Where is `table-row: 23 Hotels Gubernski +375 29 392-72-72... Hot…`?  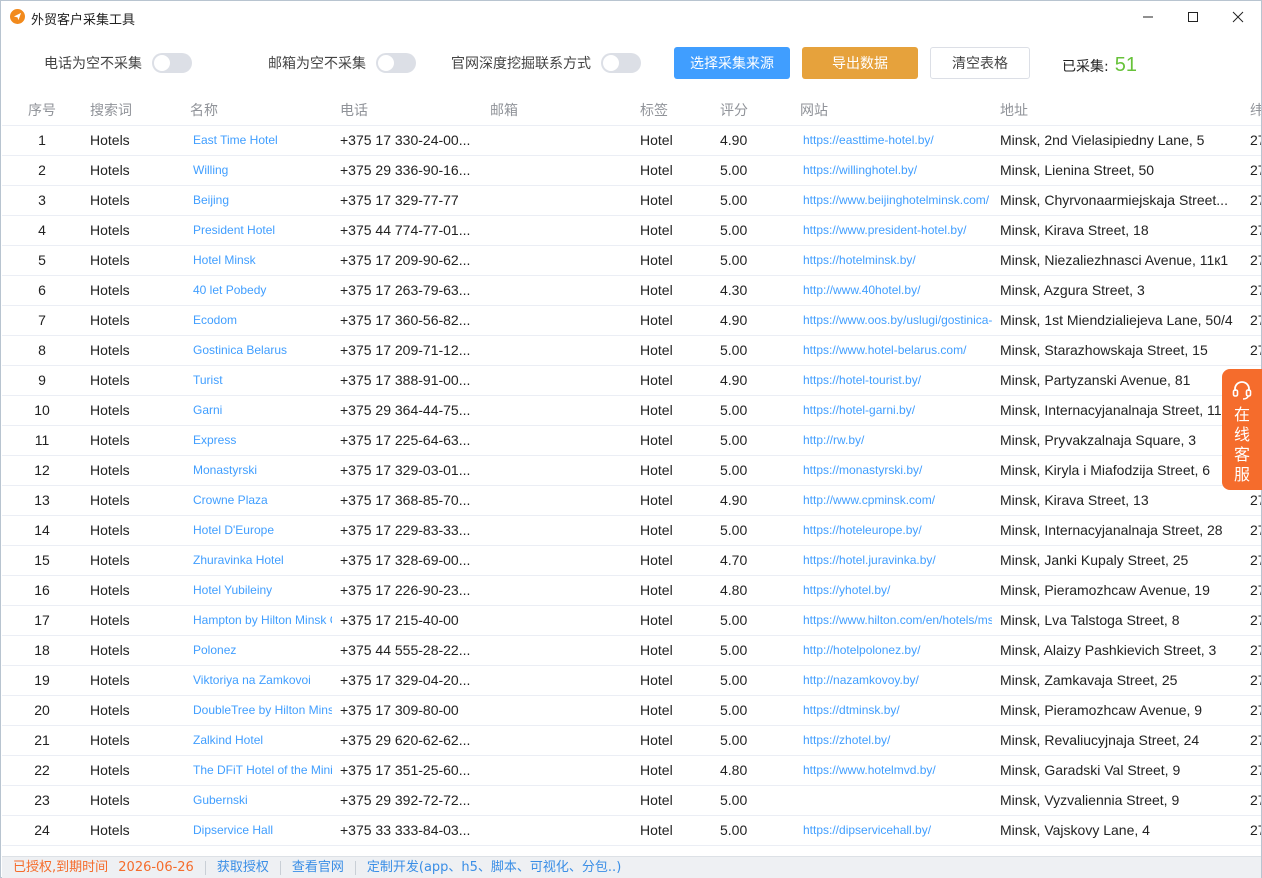
table-row: 23 Hotels Gubernski +375 29 392-72-72... Hot… is located at coordinates (631, 800).